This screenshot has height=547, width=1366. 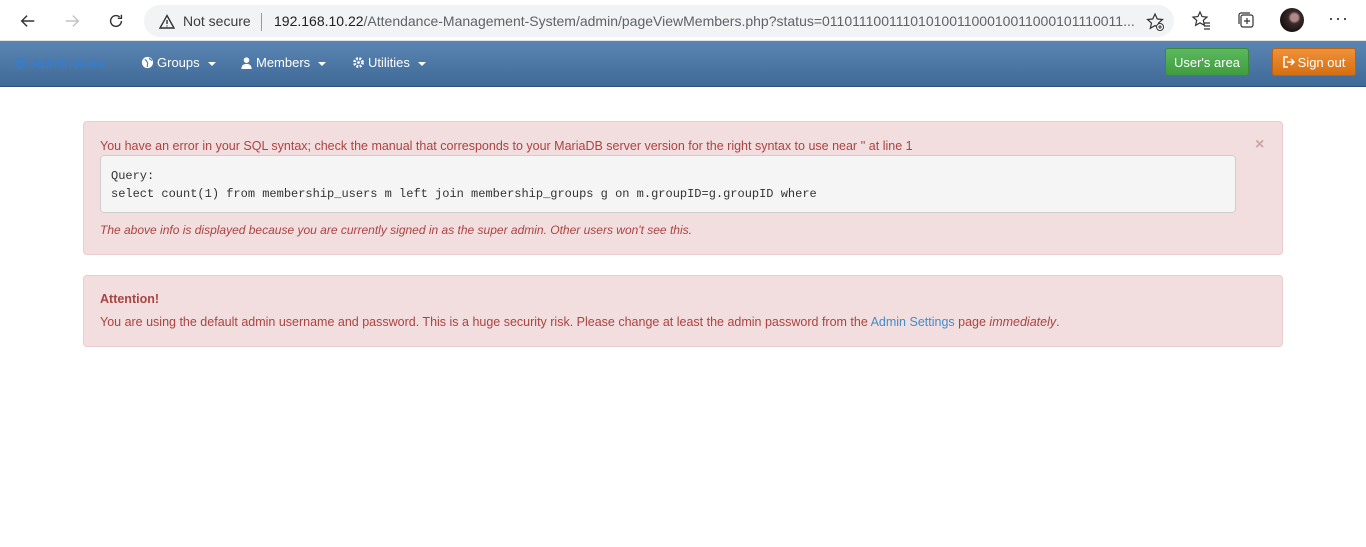 What do you see at coordinates (1321, 62) in the screenshot?
I see `sign-out-label: Sign out` at bounding box center [1321, 62].